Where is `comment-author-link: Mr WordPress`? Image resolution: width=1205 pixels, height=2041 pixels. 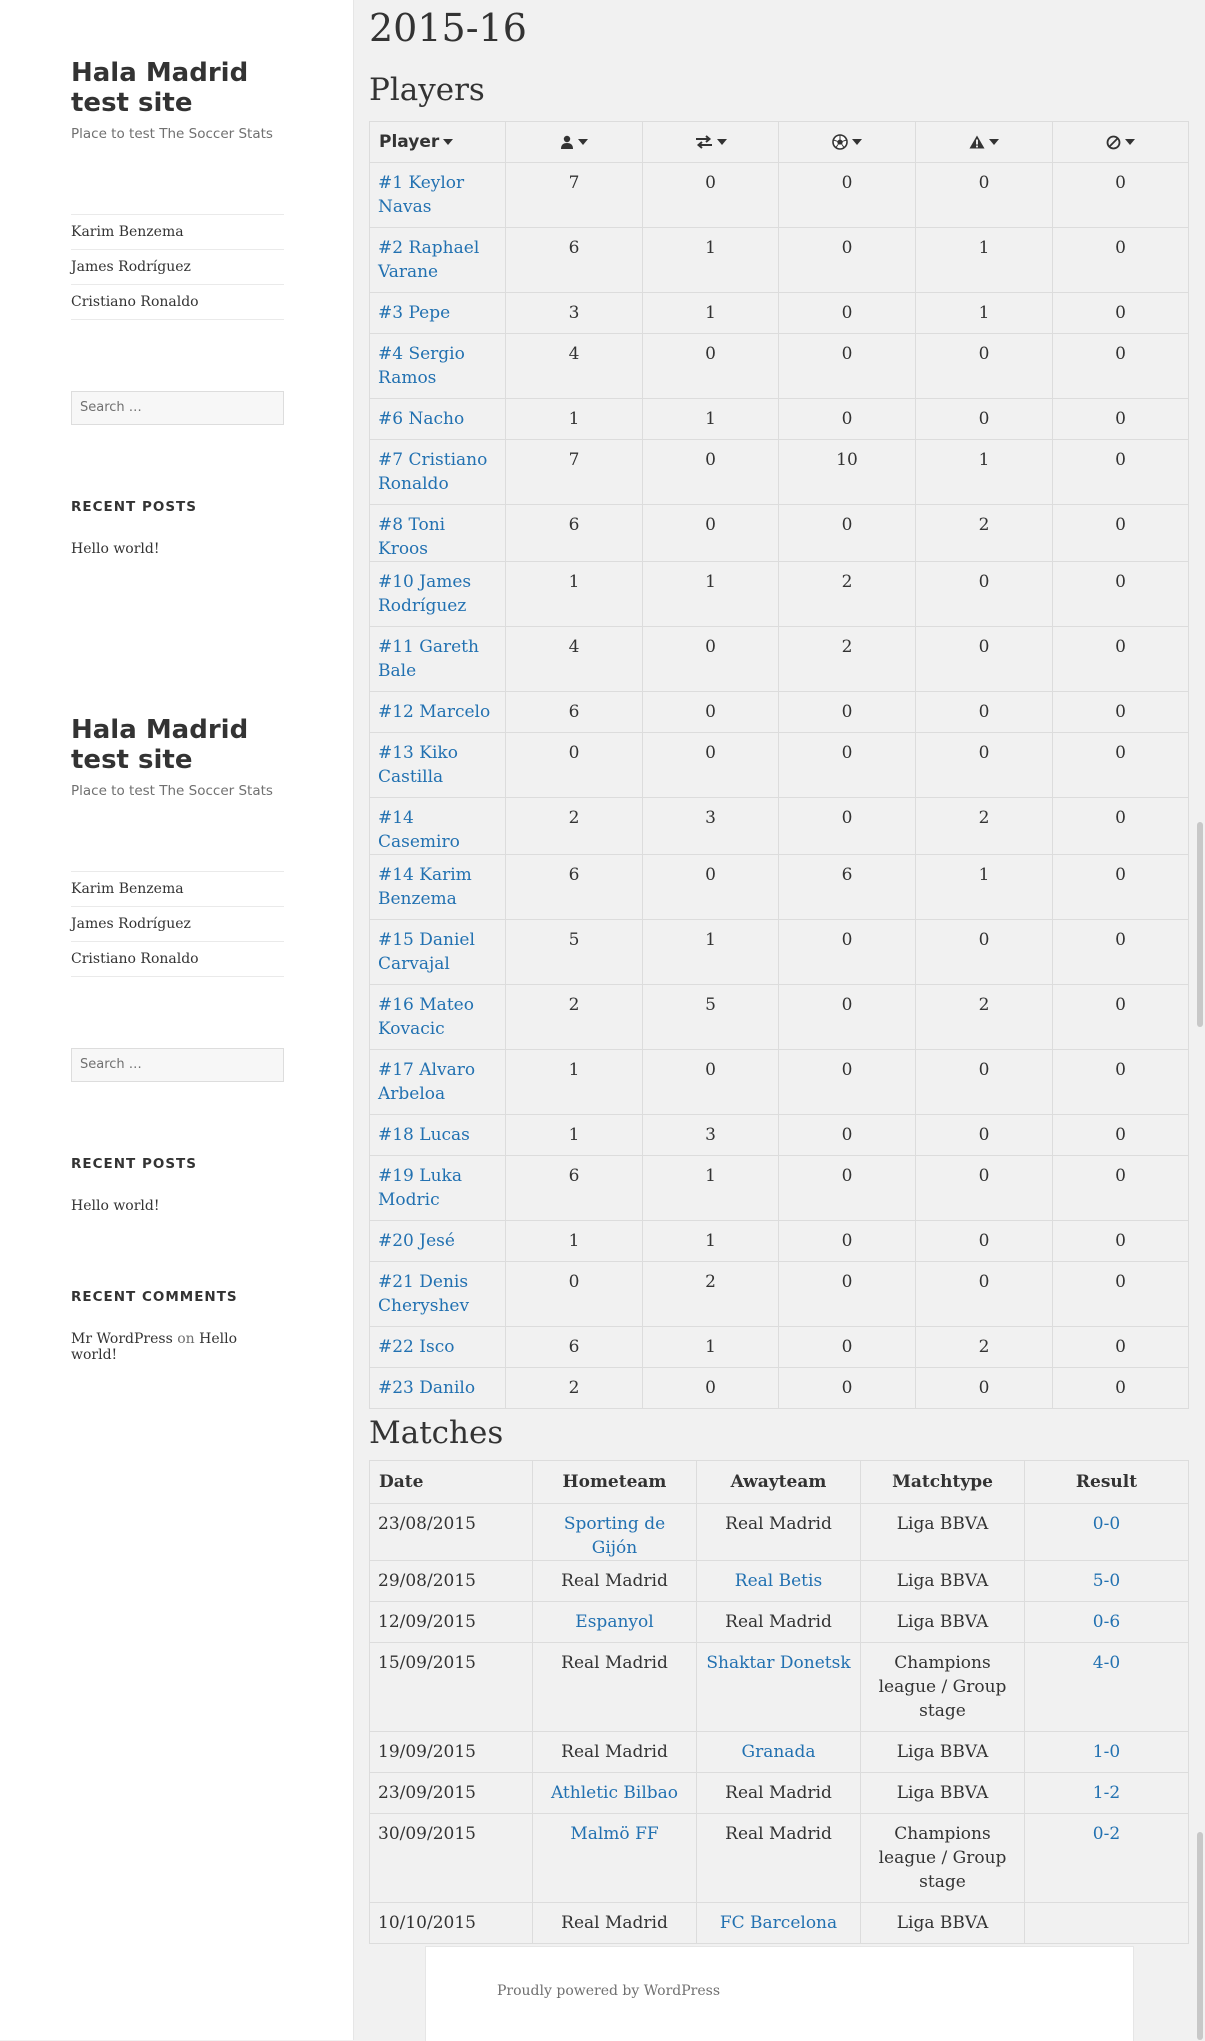 comment-author-link: Mr WordPress is located at coordinates (122, 1339).